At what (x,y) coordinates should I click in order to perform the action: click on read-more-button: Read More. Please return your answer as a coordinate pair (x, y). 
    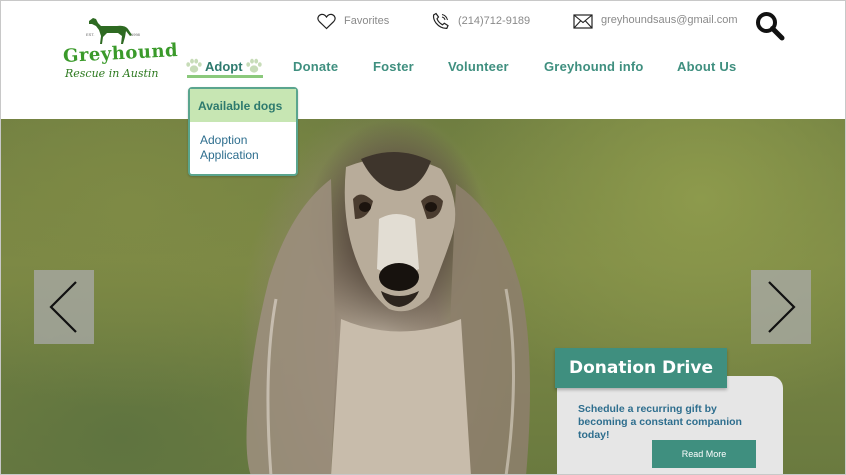
    Looking at the image, I should click on (704, 454).